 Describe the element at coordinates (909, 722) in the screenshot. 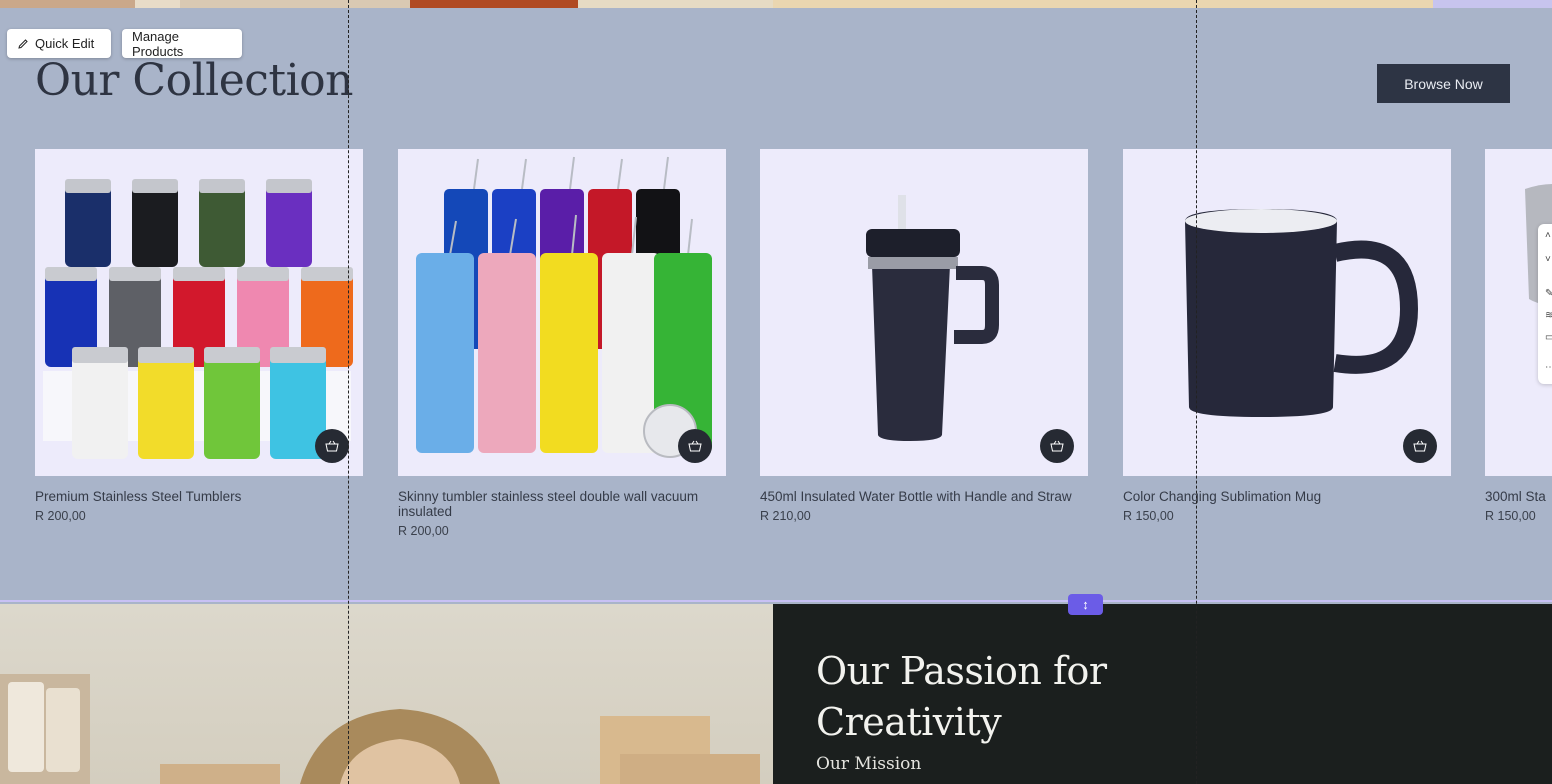

I see `about-heading-line2: Creativity` at that location.